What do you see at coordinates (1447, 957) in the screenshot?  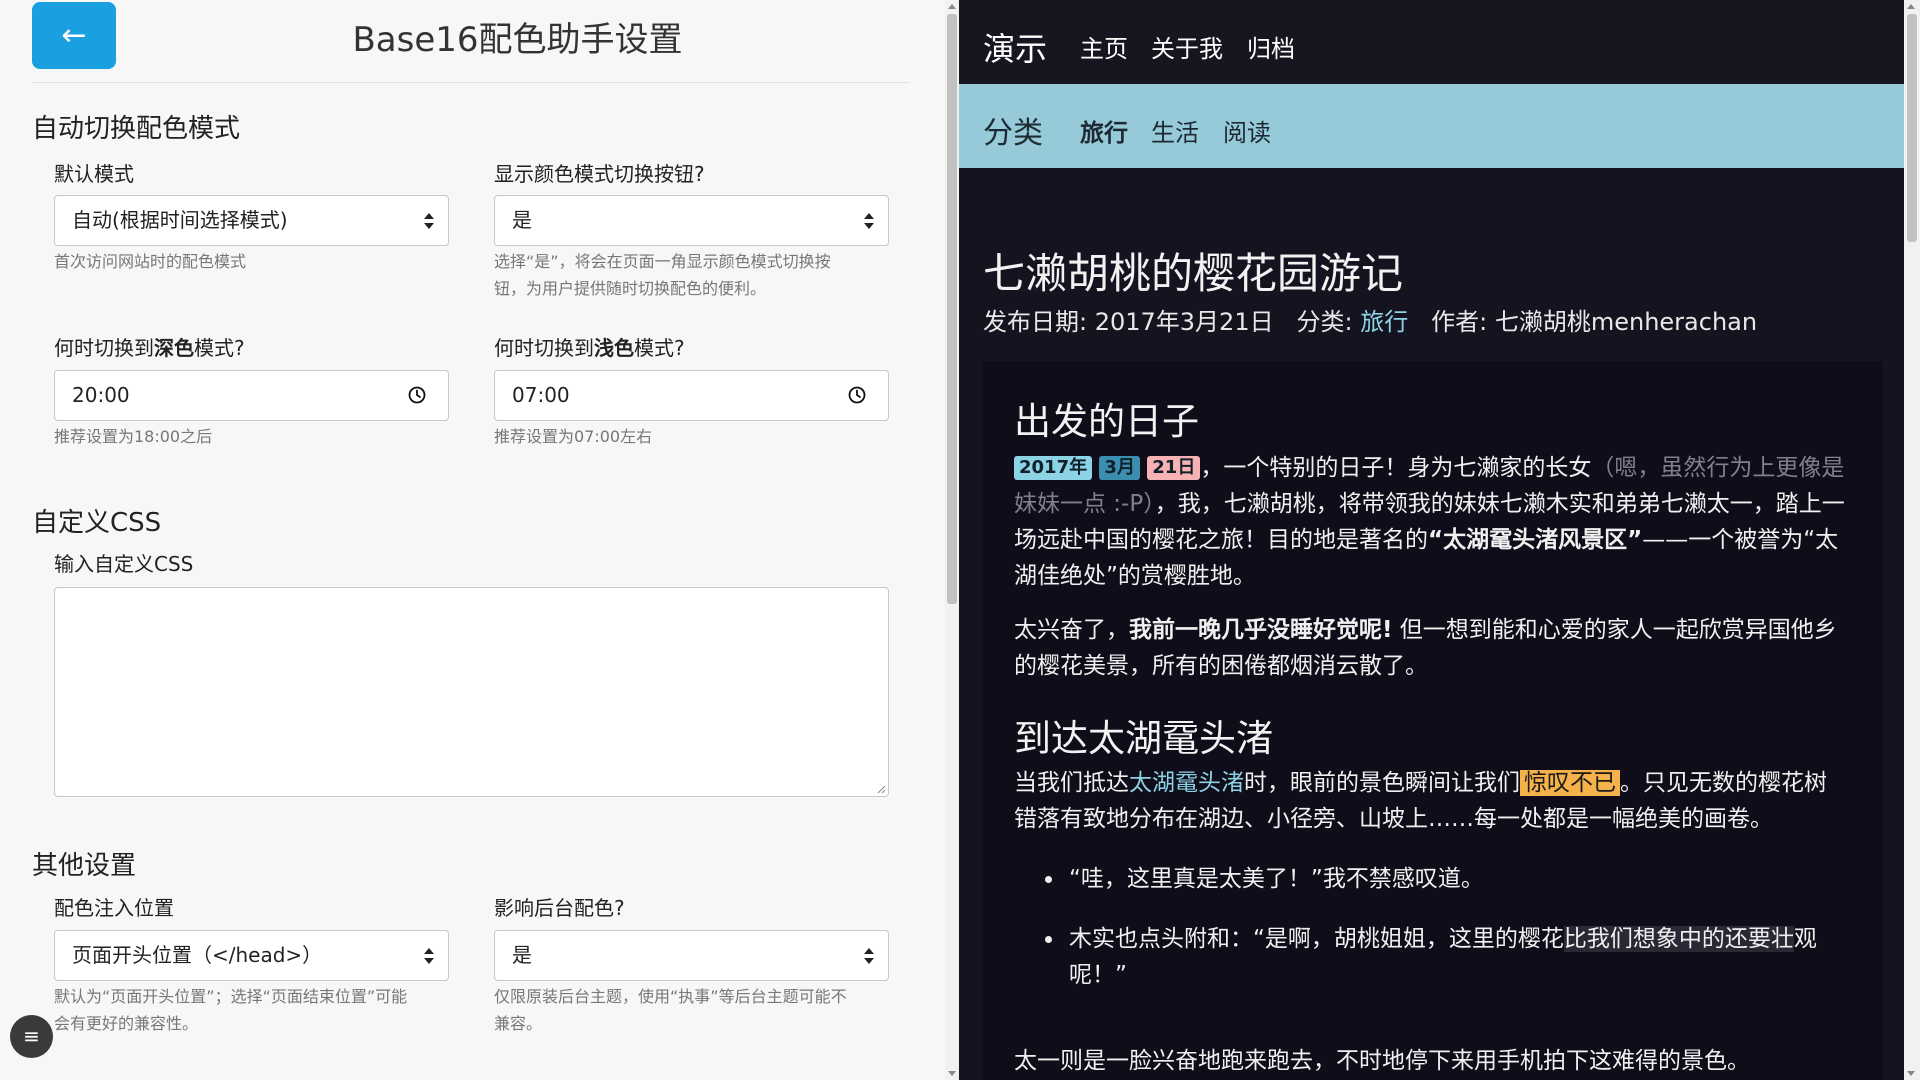 I see `list-item: 木实也点头附和：“是啊，胡桃姐姐，这里的樱花比我们想象中的还要壮观呢！”` at bounding box center [1447, 957].